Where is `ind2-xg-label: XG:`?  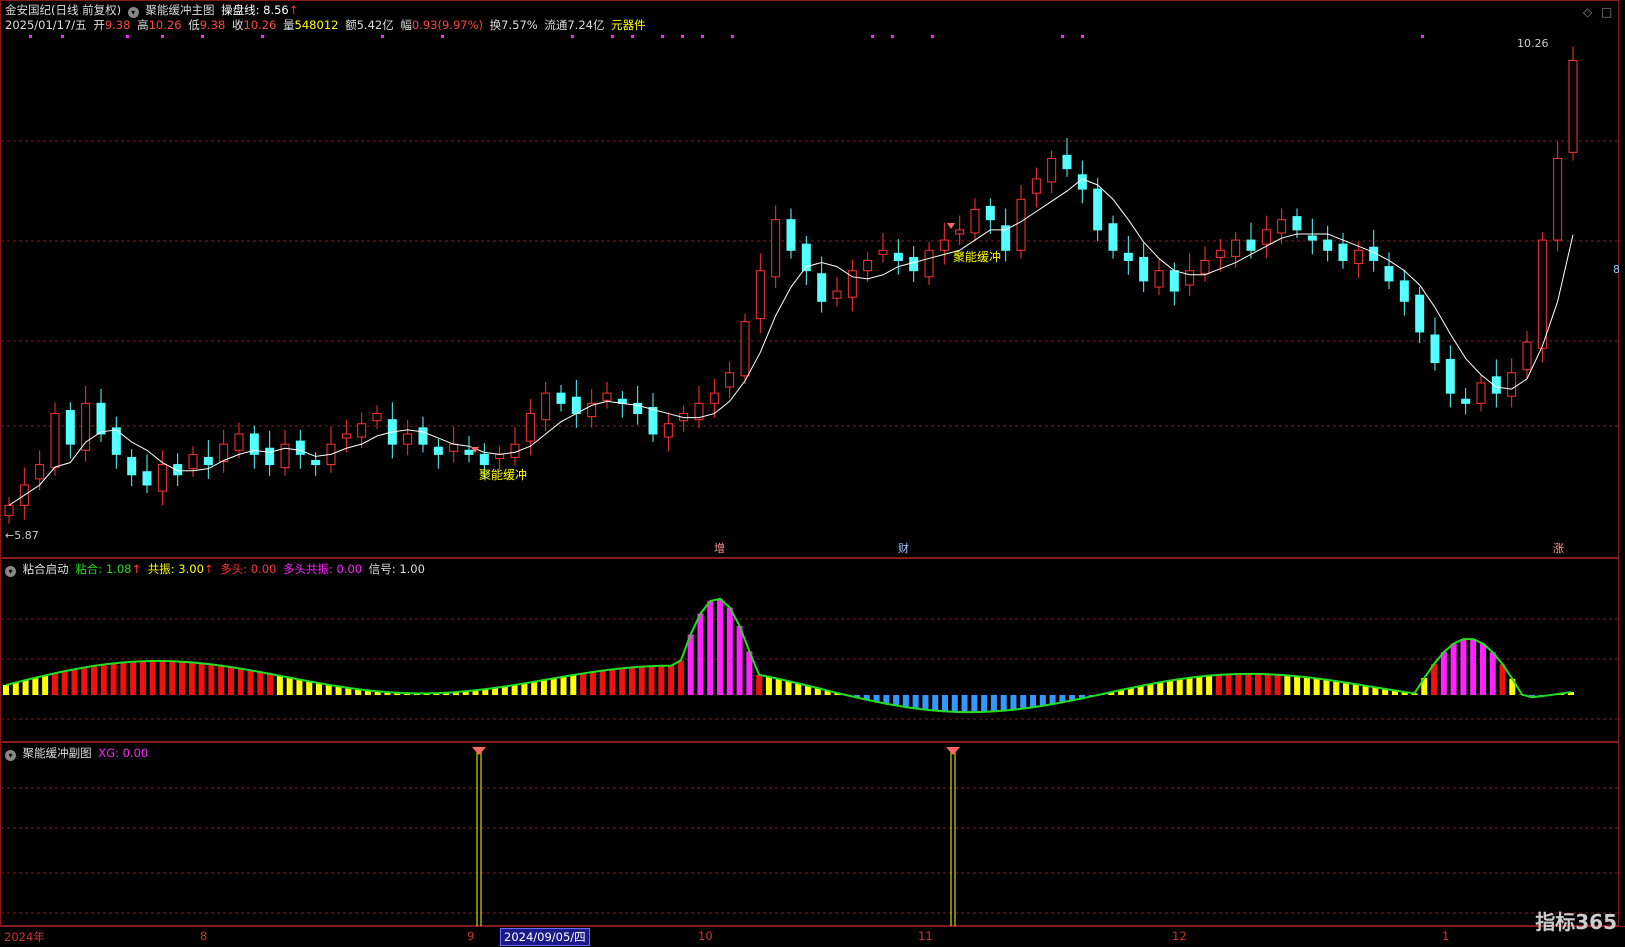 ind2-xg-label: XG: is located at coordinates (110, 753).